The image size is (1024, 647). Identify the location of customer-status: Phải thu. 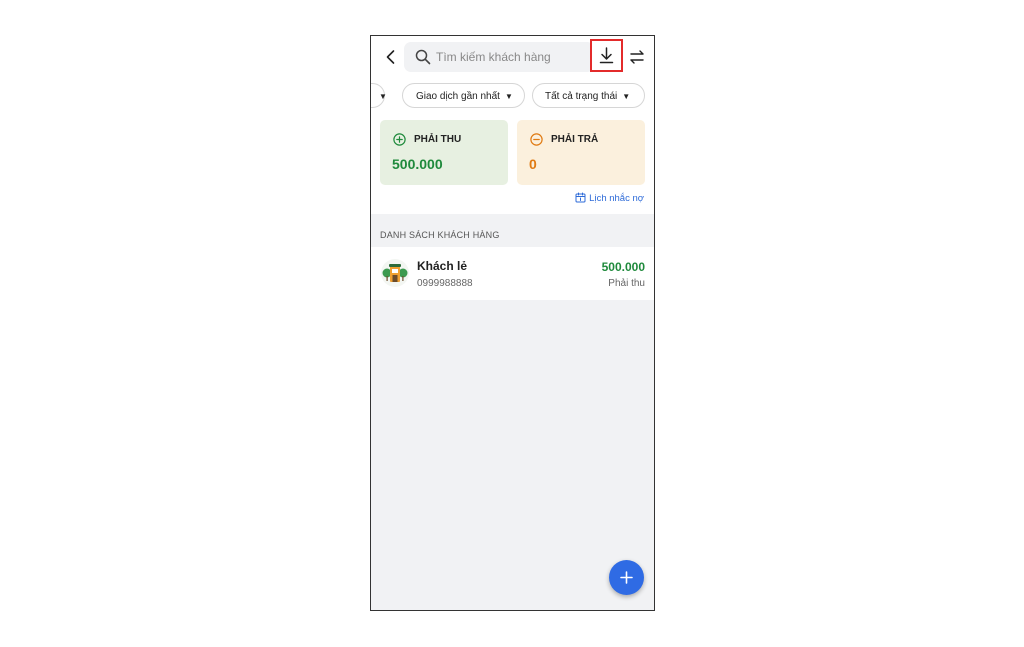
(626, 283).